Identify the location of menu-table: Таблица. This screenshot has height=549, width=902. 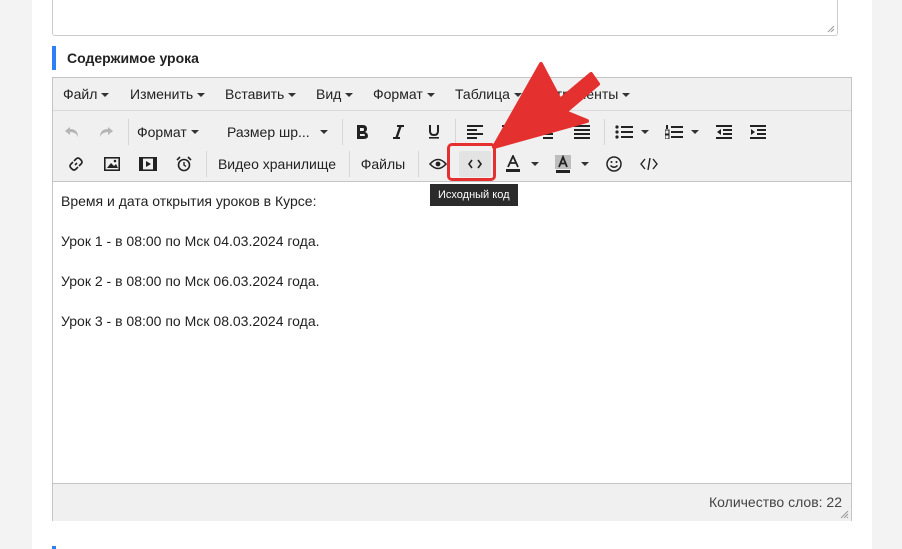
(488, 94).